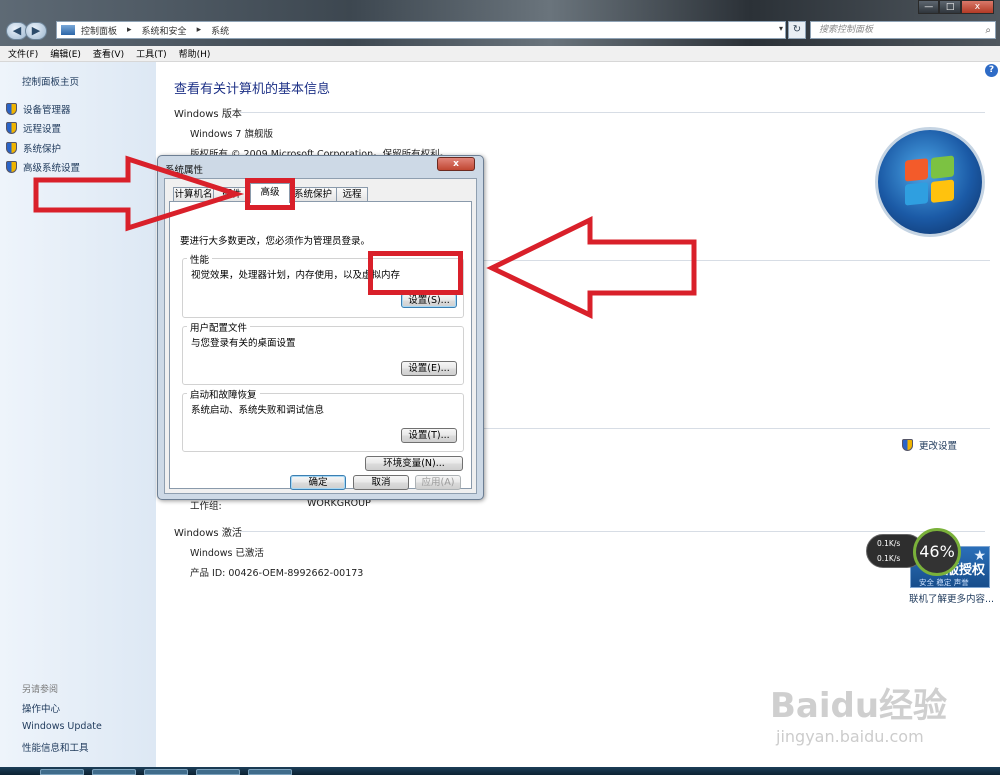 The height and width of the screenshot is (775, 1000). I want to click on breadcrumb-item: 控制面板, so click(99, 30).